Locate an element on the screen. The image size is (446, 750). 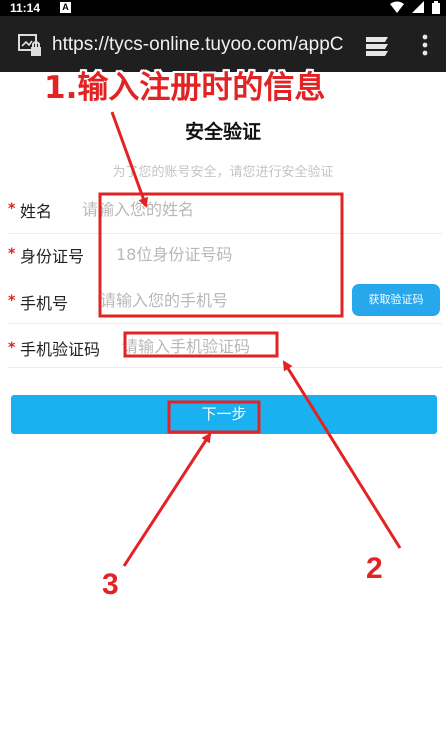
id-number-input is located at coordinates (226, 254).